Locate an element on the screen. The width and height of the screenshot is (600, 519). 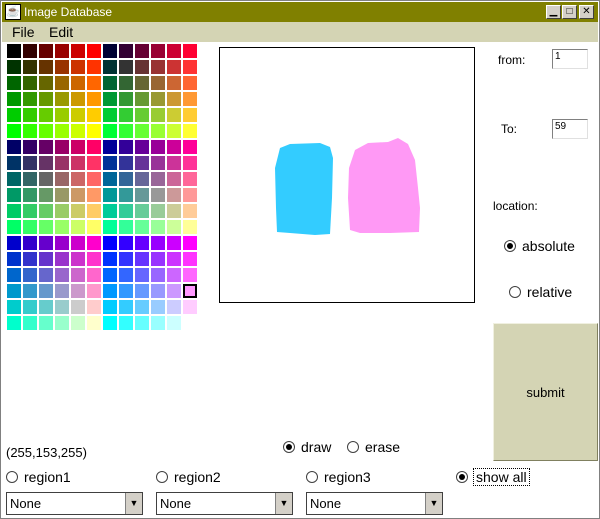
location-relative-radio: relative is located at coordinates (540, 292).